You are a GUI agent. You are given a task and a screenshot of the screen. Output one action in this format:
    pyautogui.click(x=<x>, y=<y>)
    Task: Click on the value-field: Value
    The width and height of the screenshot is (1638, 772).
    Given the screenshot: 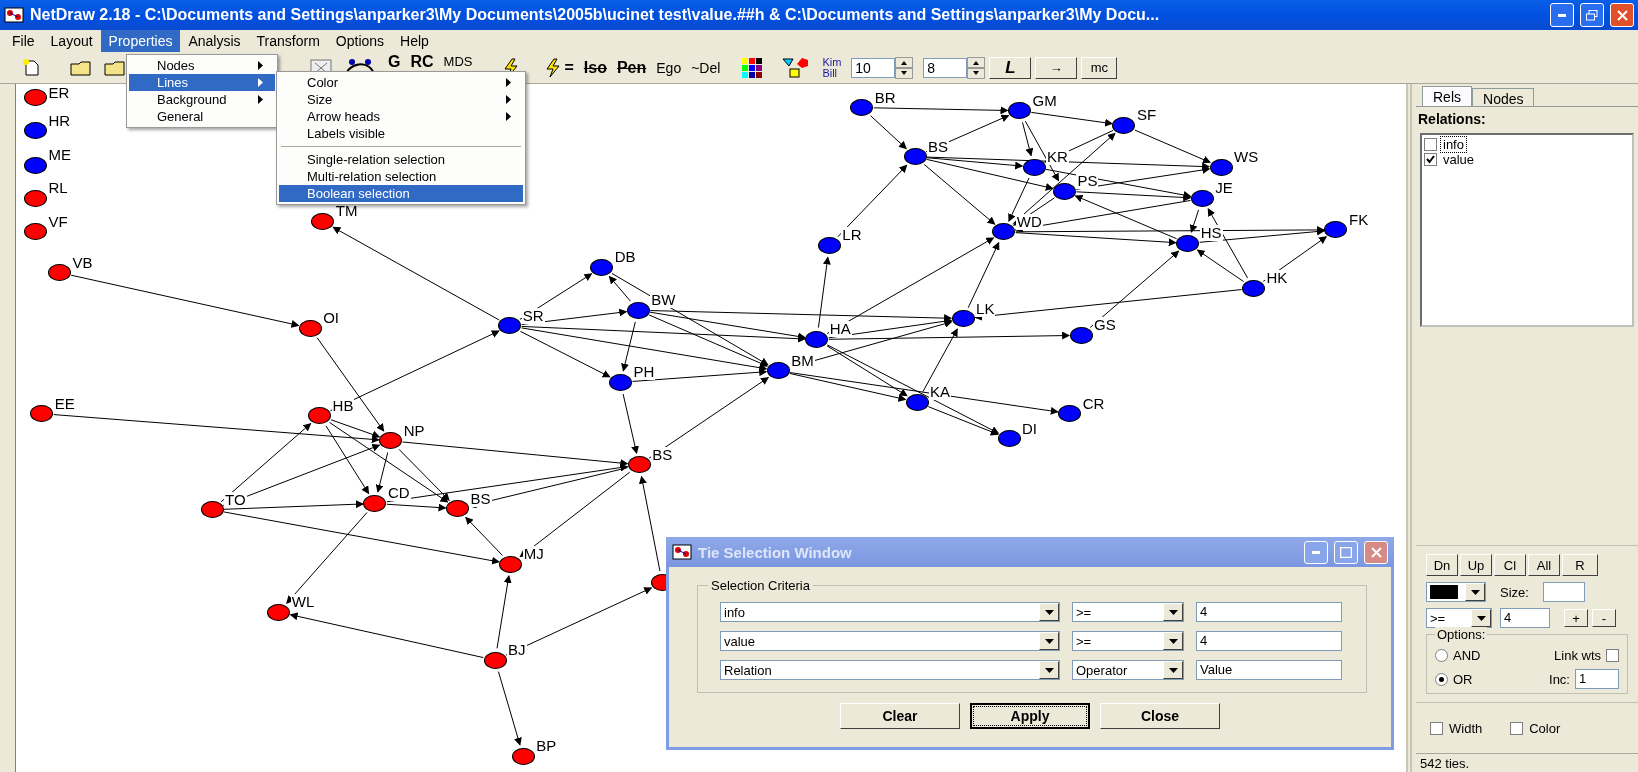 What is the action you would take?
    pyautogui.click(x=1269, y=670)
    